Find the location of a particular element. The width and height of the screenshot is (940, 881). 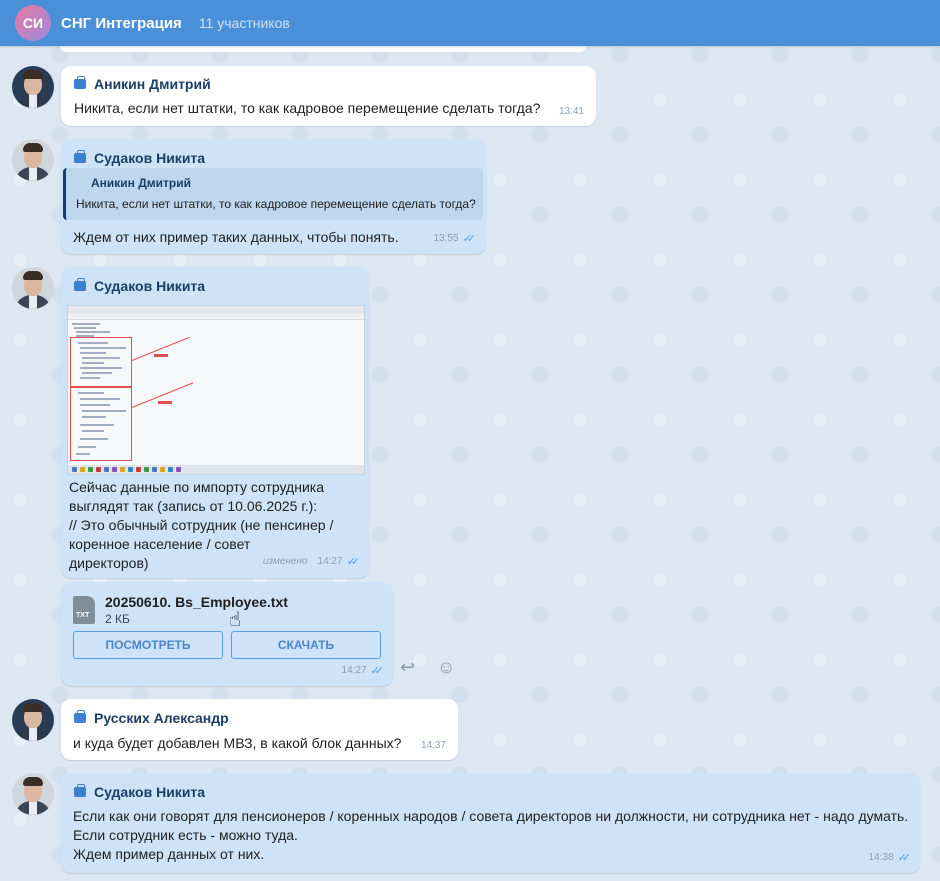

txt-file-icon: TXT is located at coordinates (84, 610).